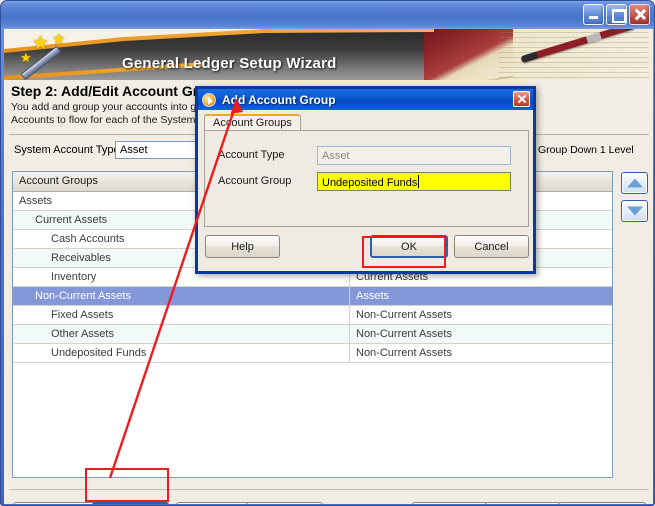 The image size is (655, 506). I want to click on help-button: ? F1 - Help, so click(55, 503).